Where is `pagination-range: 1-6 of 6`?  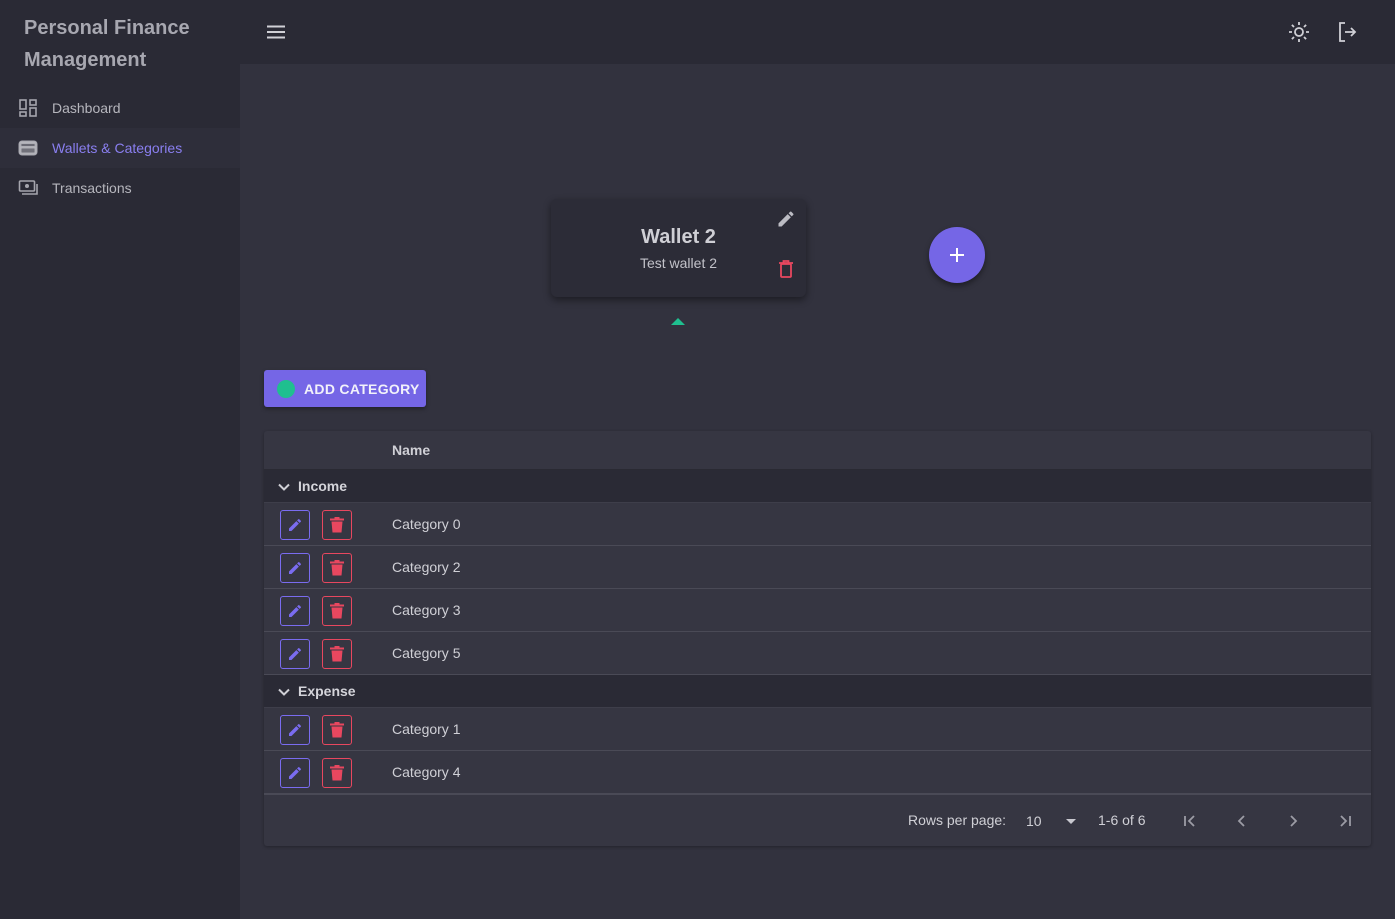 pagination-range: 1-6 of 6 is located at coordinates (1122, 820).